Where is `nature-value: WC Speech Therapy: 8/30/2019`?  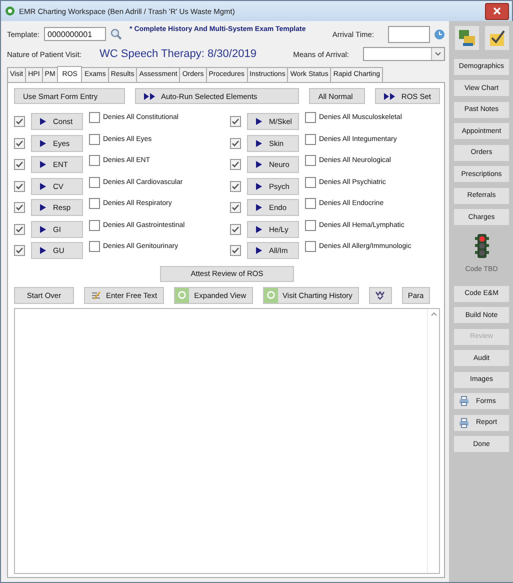
nature-value: WC Speech Therapy: 8/30/2019 is located at coordinates (178, 54).